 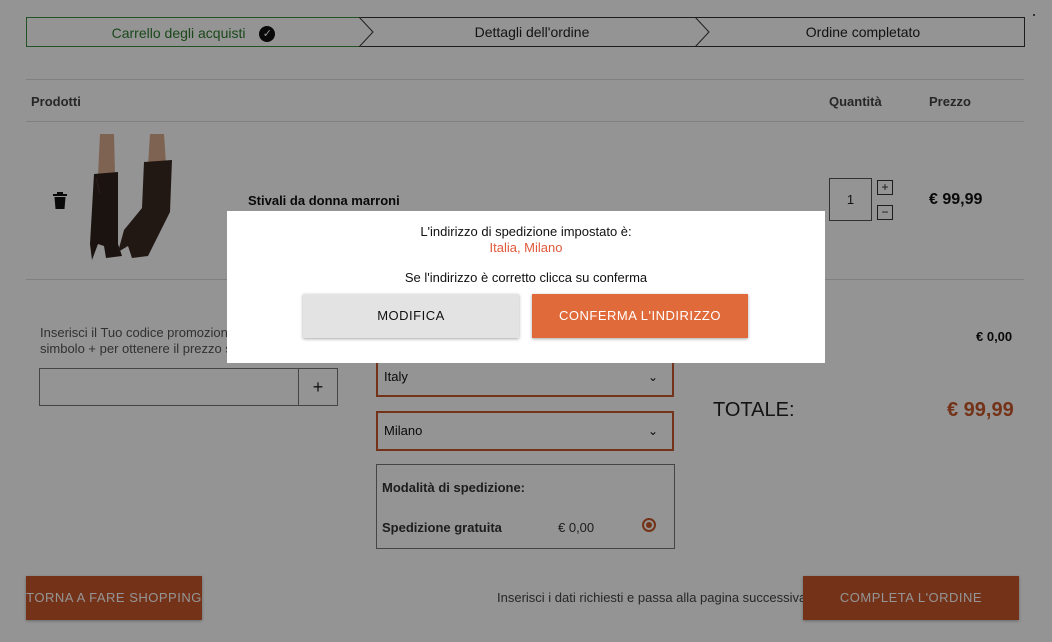 I want to click on dialog-title: L'indirizzo di spedizione impostato è:, so click(x=526, y=231).